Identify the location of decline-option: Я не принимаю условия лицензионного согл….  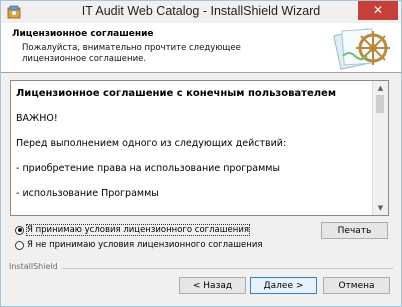
(138, 245).